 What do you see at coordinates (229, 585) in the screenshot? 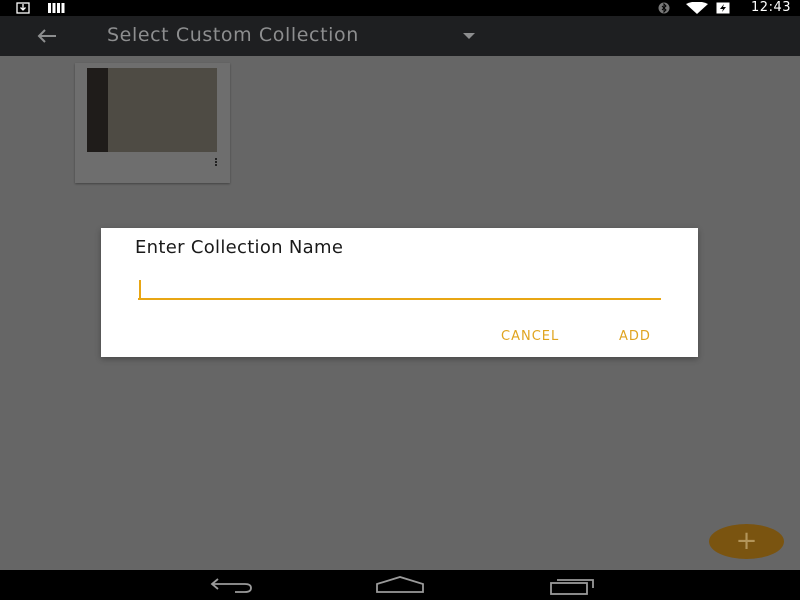
I see `nav-back-icon` at bounding box center [229, 585].